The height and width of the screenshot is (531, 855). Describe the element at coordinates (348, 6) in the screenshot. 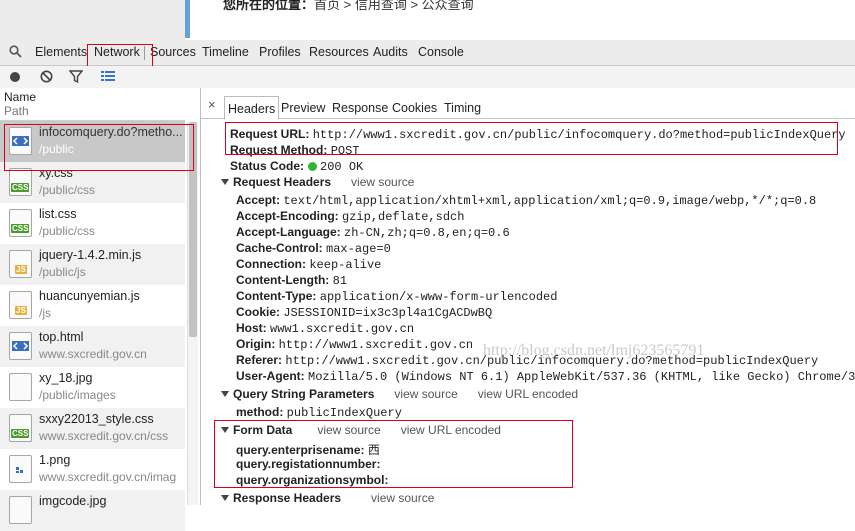

I see `breadcrumb: 您所在的位置：首页 > 信用查询 > 公众查询` at that location.